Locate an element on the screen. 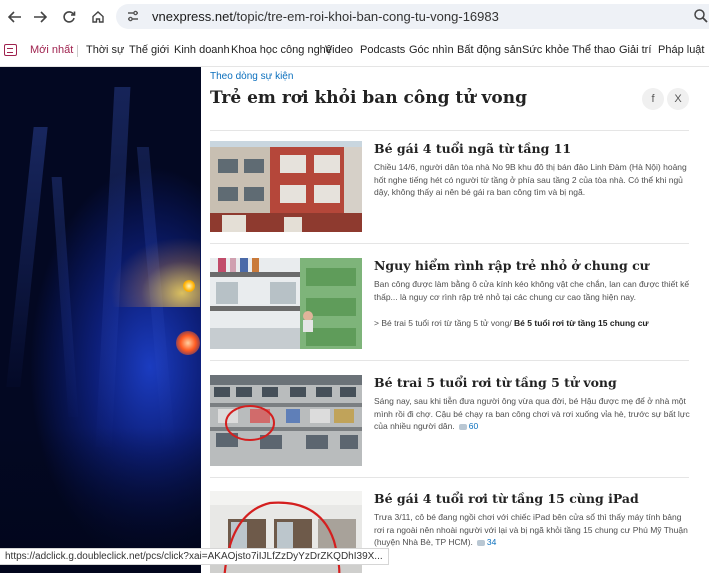 This screenshot has width=709, height=573. url-host: vnexpress.net is located at coordinates (192, 16).